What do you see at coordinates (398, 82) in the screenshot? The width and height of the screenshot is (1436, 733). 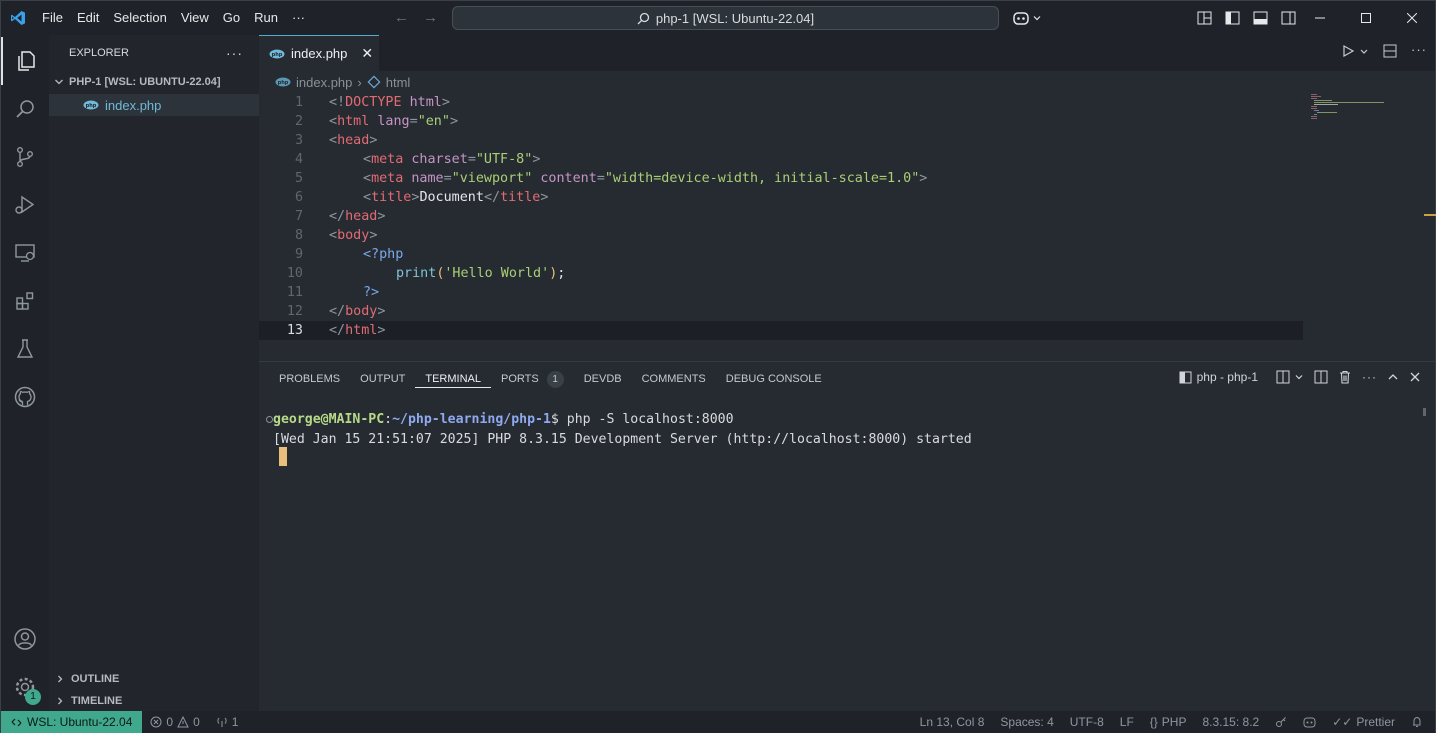 I see `breadcrumb-symbol: html` at bounding box center [398, 82].